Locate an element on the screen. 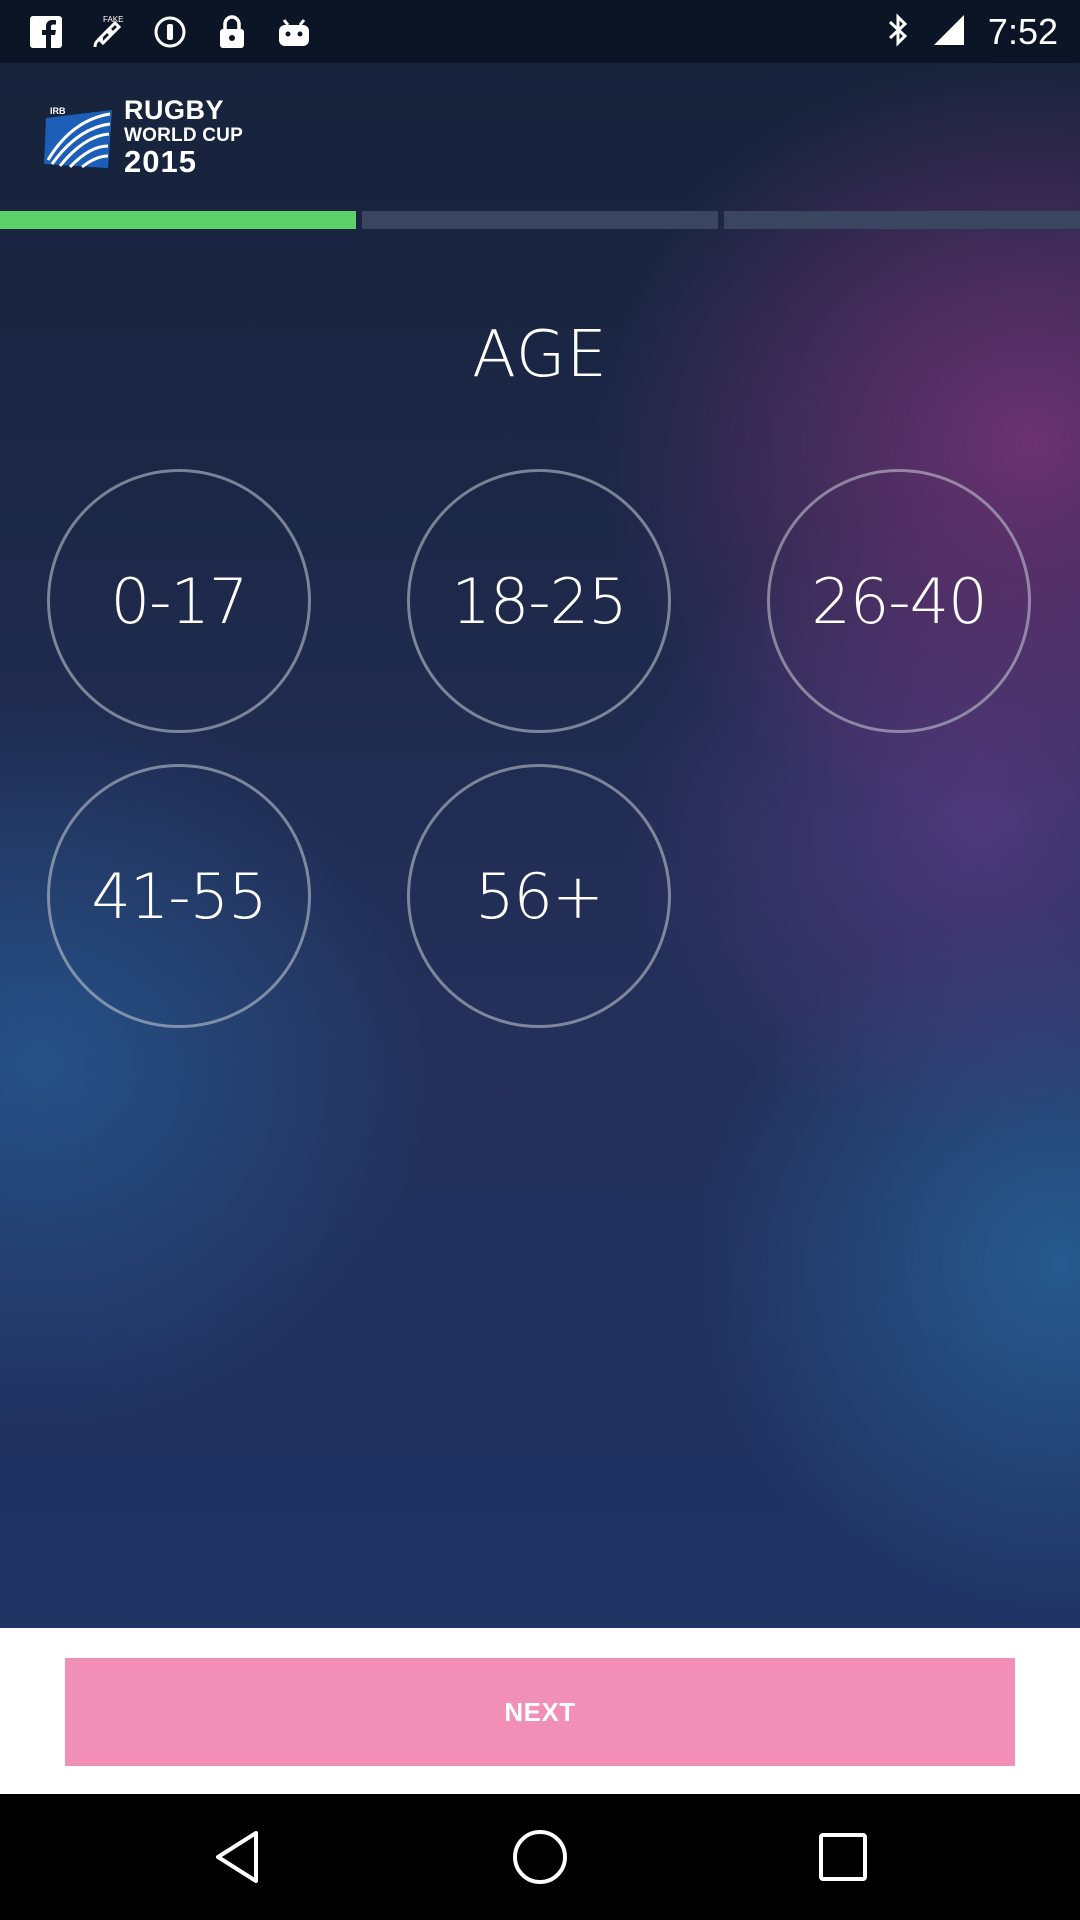 The width and height of the screenshot is (1080, 1920). logo-line-world-cup: WORLD CUP is located at coordinates (183, 135).